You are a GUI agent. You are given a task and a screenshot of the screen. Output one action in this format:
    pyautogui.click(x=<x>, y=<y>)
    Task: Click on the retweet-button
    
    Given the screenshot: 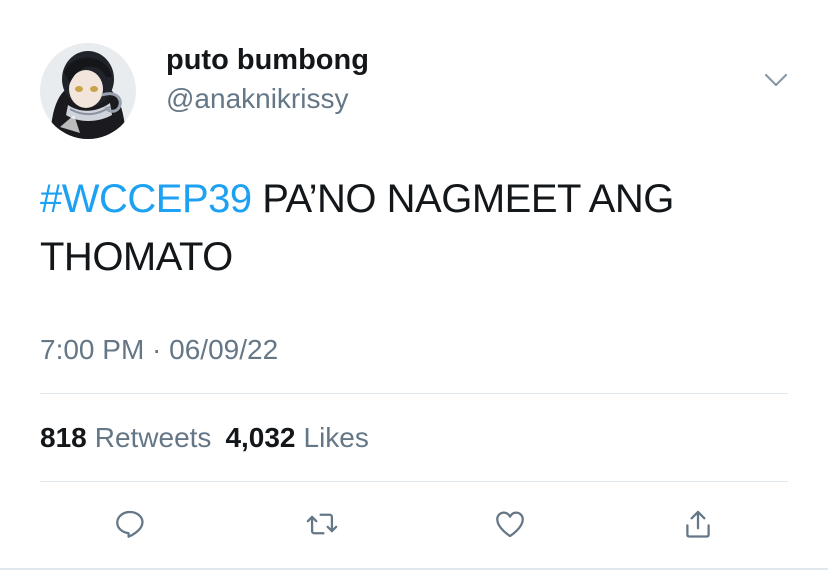 What is the action you would take?
    pyautogui.click(x=322, y=524)
    